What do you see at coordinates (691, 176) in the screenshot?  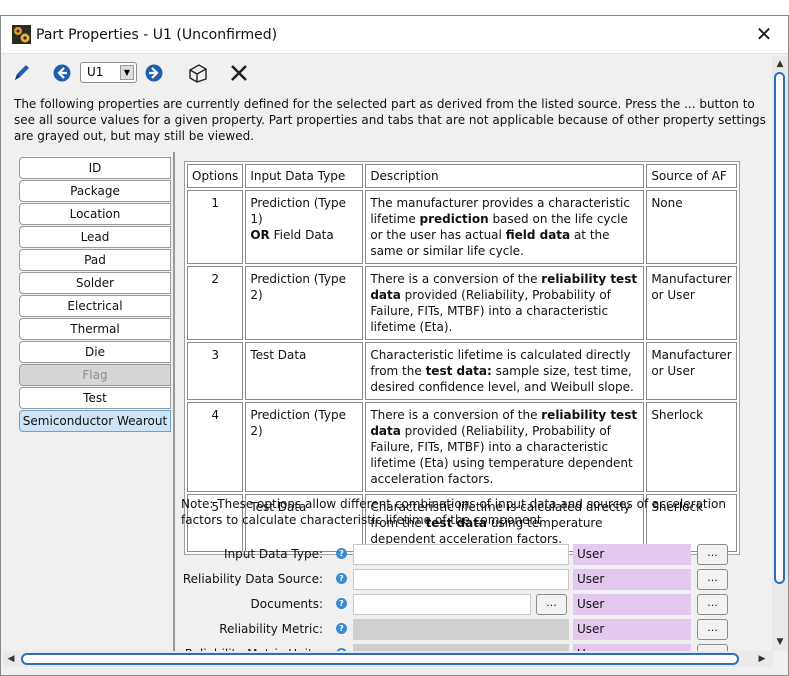 I see `header-source-of-af: Source of AF` at bounding box center [691, 176].